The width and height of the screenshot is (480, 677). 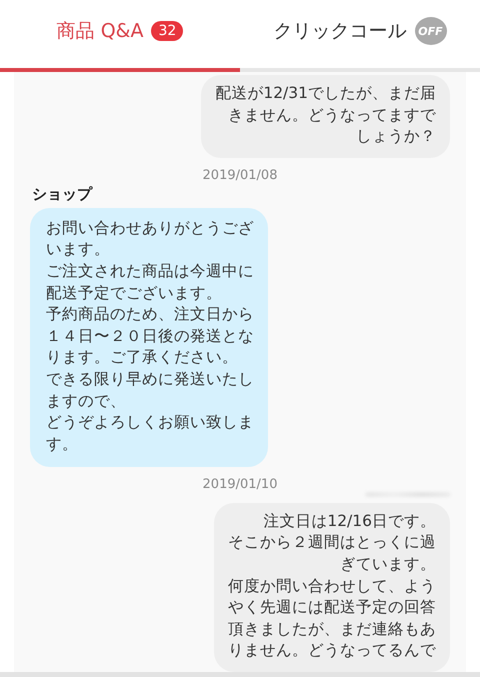 What do you see at coordinates (240, 484) in the screenshot?
I see `message-date: 2019/01/10` at bounding box center [240, 484].